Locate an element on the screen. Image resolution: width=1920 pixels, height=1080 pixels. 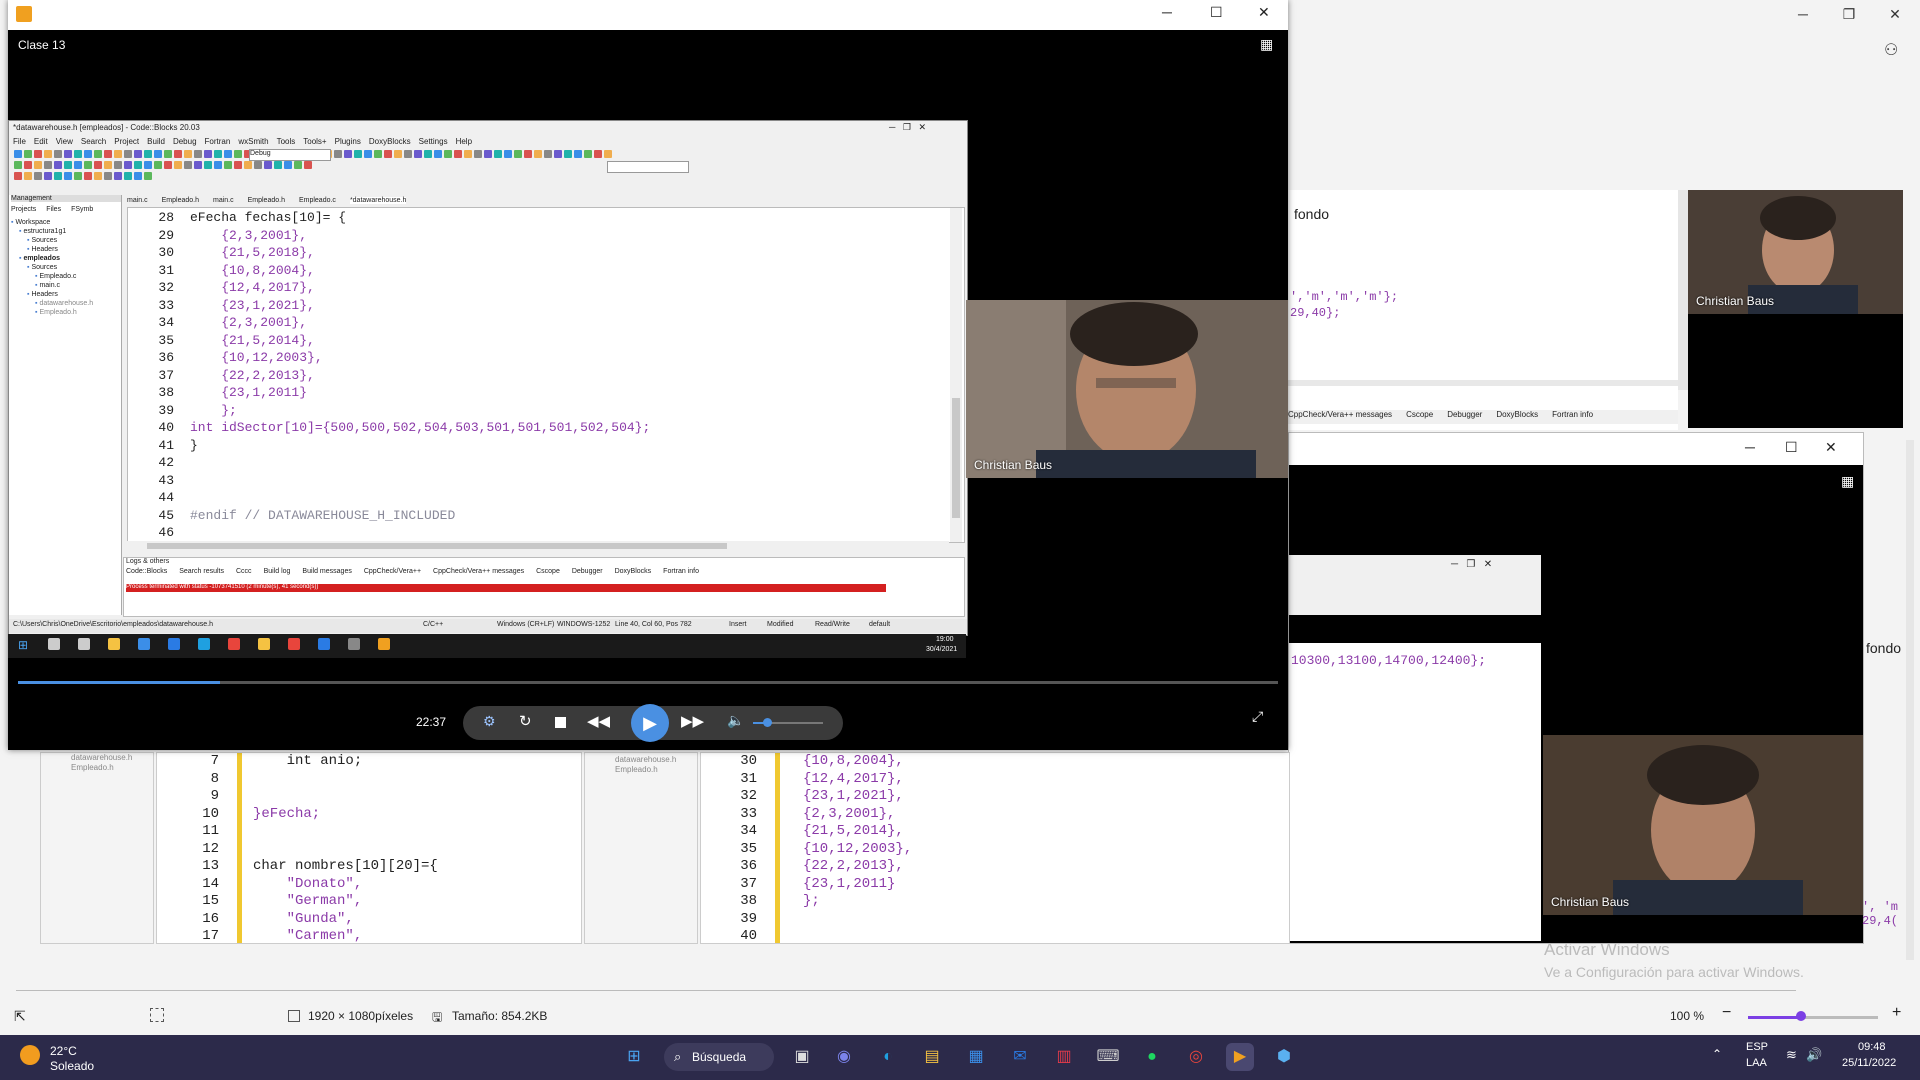
cb-menu-item: Settings is located at coordinates (433, 141).